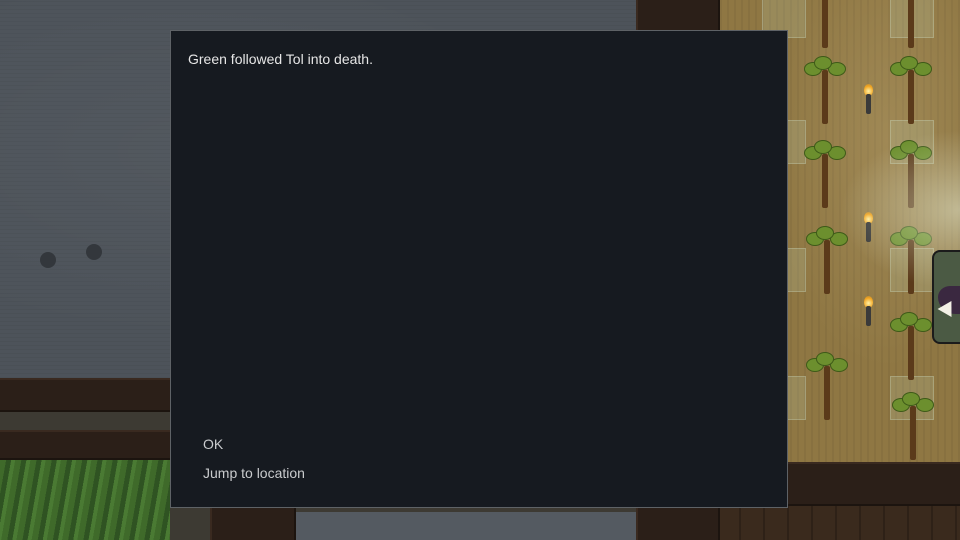  What do you see at coordinates (946, 297) in the screenshot?
I see `pawn-creature` at bounding box center [946, 297].